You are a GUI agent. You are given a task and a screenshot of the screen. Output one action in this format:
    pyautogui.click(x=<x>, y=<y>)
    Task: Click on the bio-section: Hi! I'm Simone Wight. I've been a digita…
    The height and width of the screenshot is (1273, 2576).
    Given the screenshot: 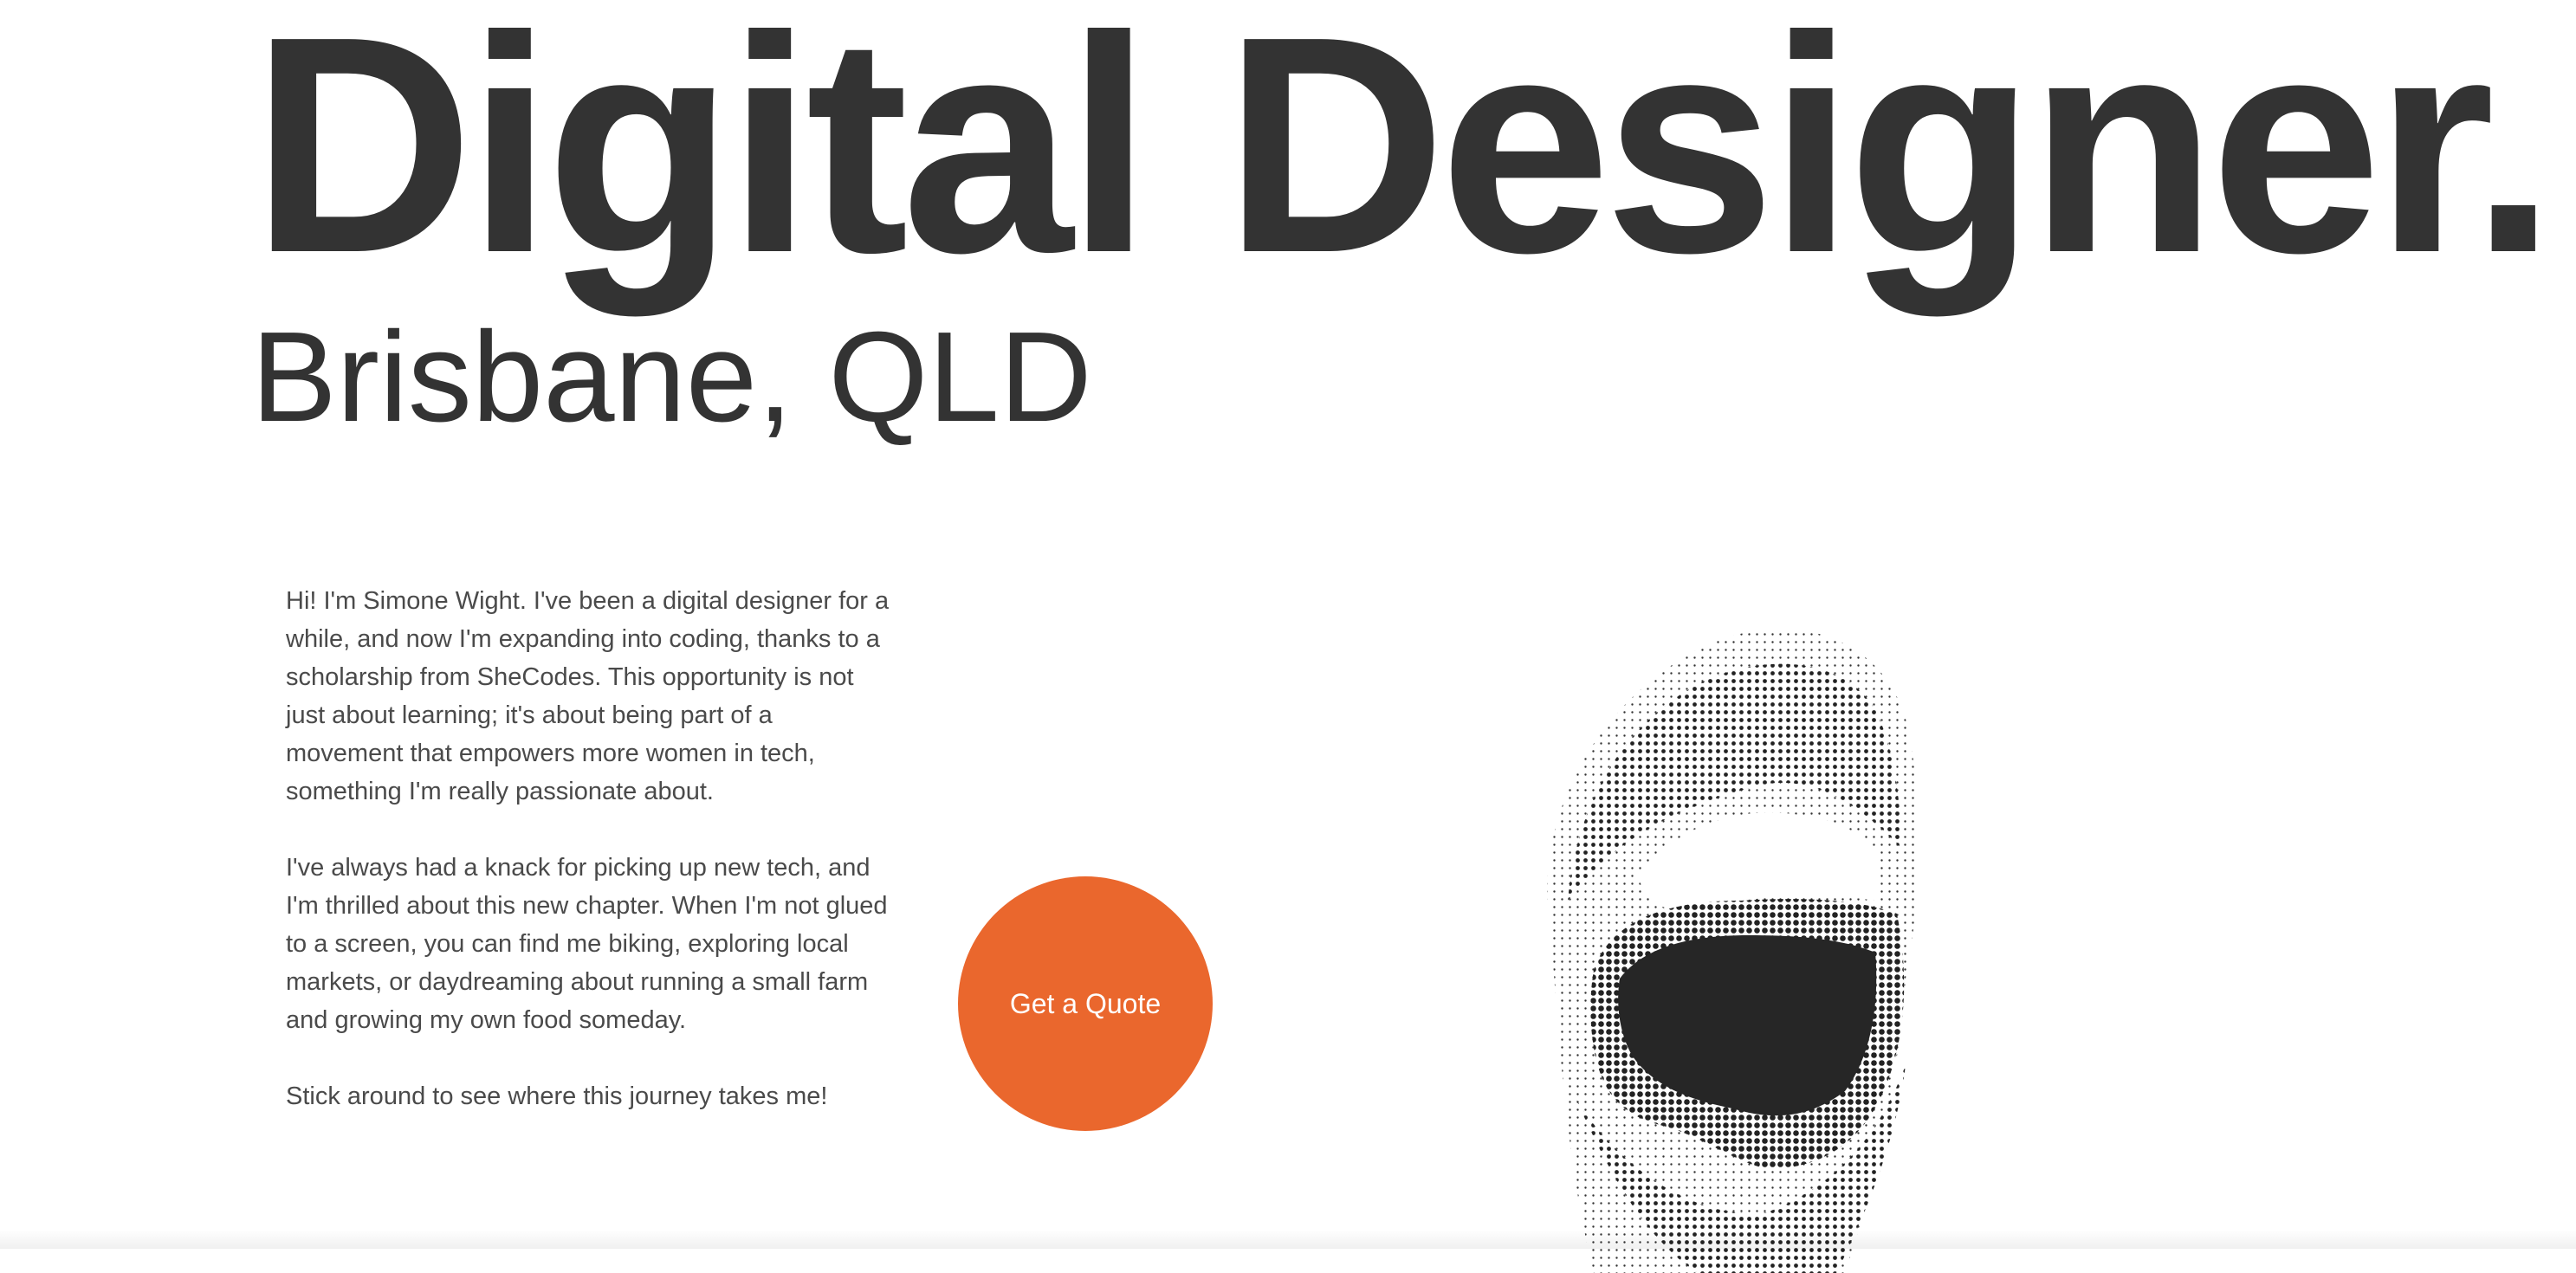 What is the action you would take?
    pyautogui.click(x=589, y=867)
    